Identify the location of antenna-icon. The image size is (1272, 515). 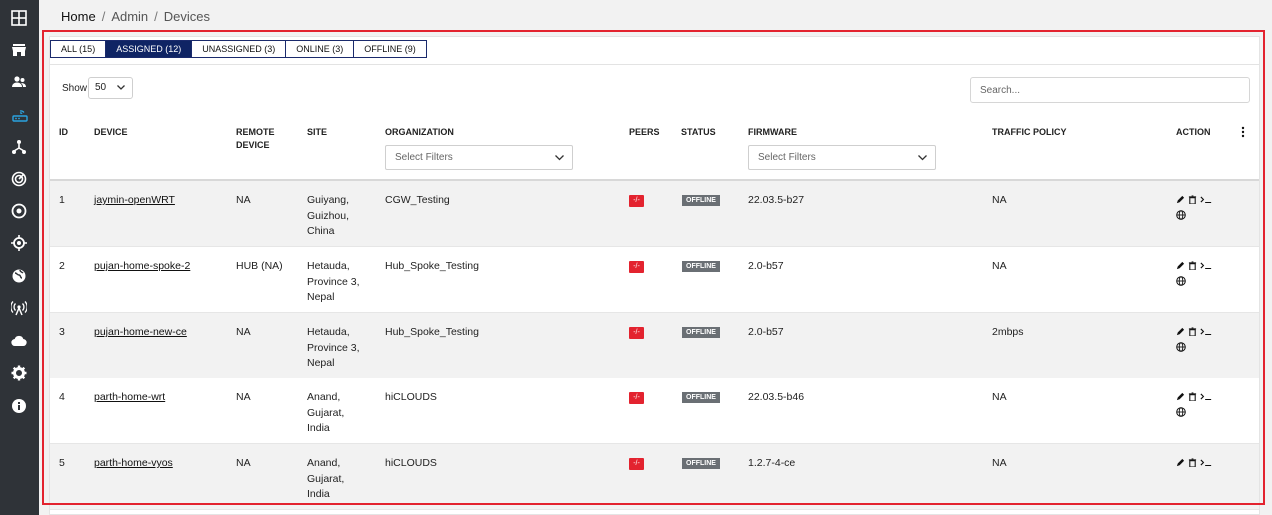
(19, 308).